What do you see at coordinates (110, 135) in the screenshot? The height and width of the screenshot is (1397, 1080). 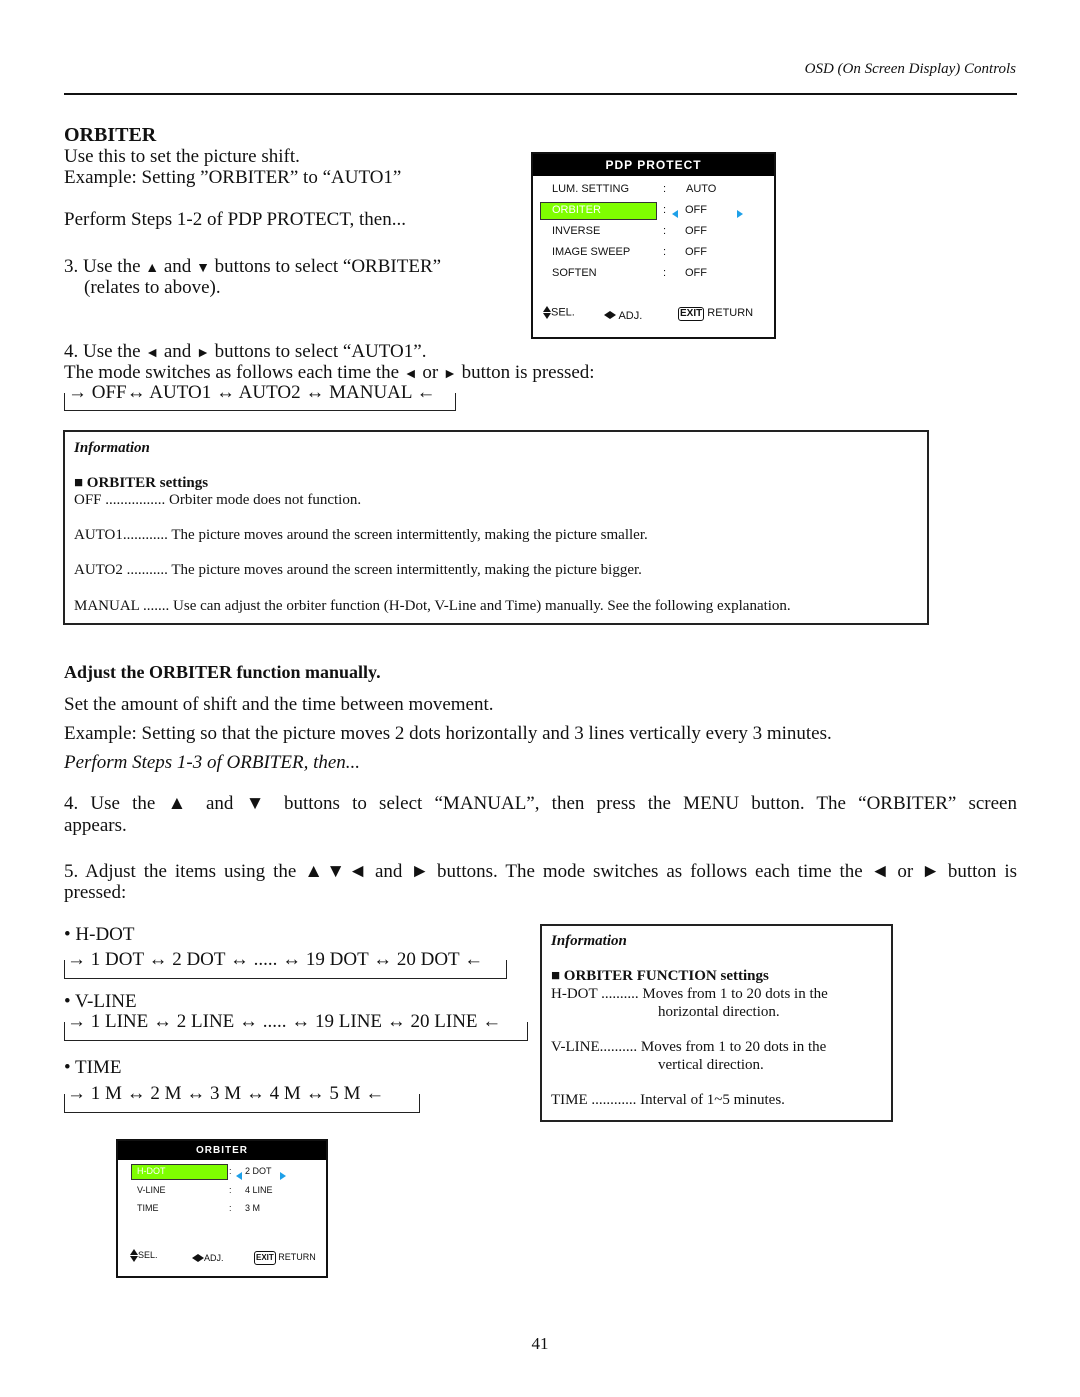 I see `section-heading-orbiter: ORBITER` at bounding box center [110, 135].